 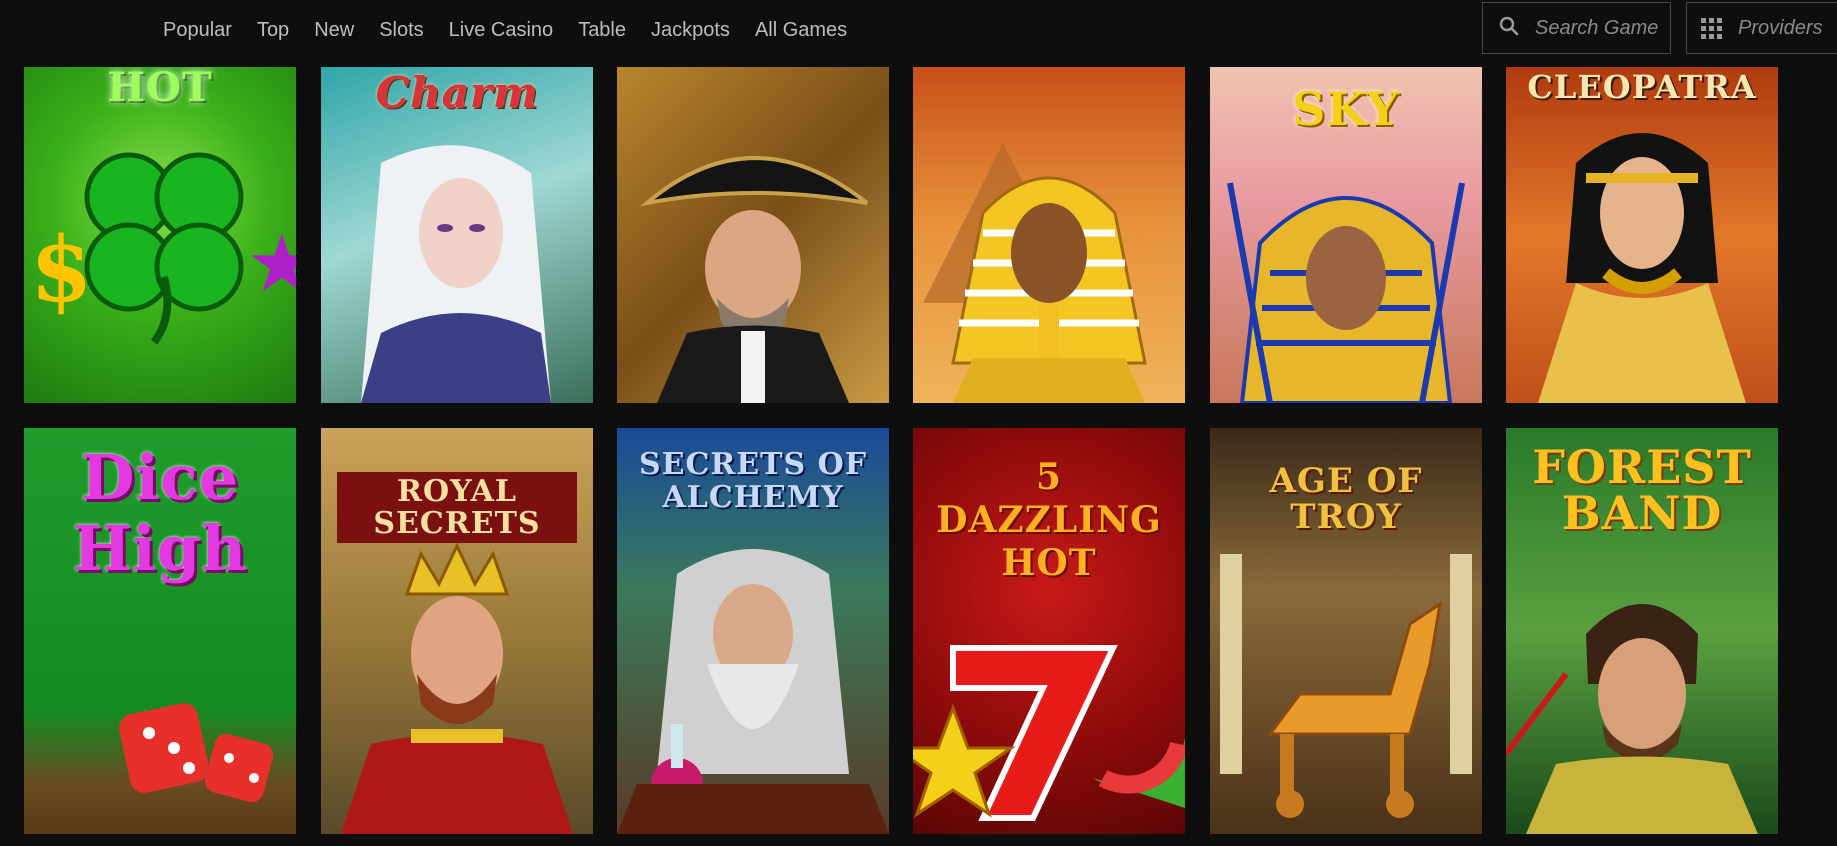 I want to click on clover-icon, so click(x=164, y=239).